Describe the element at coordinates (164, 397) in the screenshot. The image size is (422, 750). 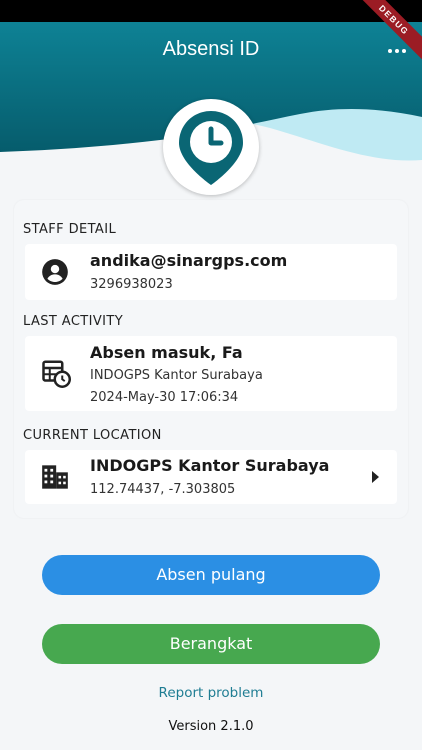
I see `activity-datetime: 2024-May-30 17:06:34` at that location.